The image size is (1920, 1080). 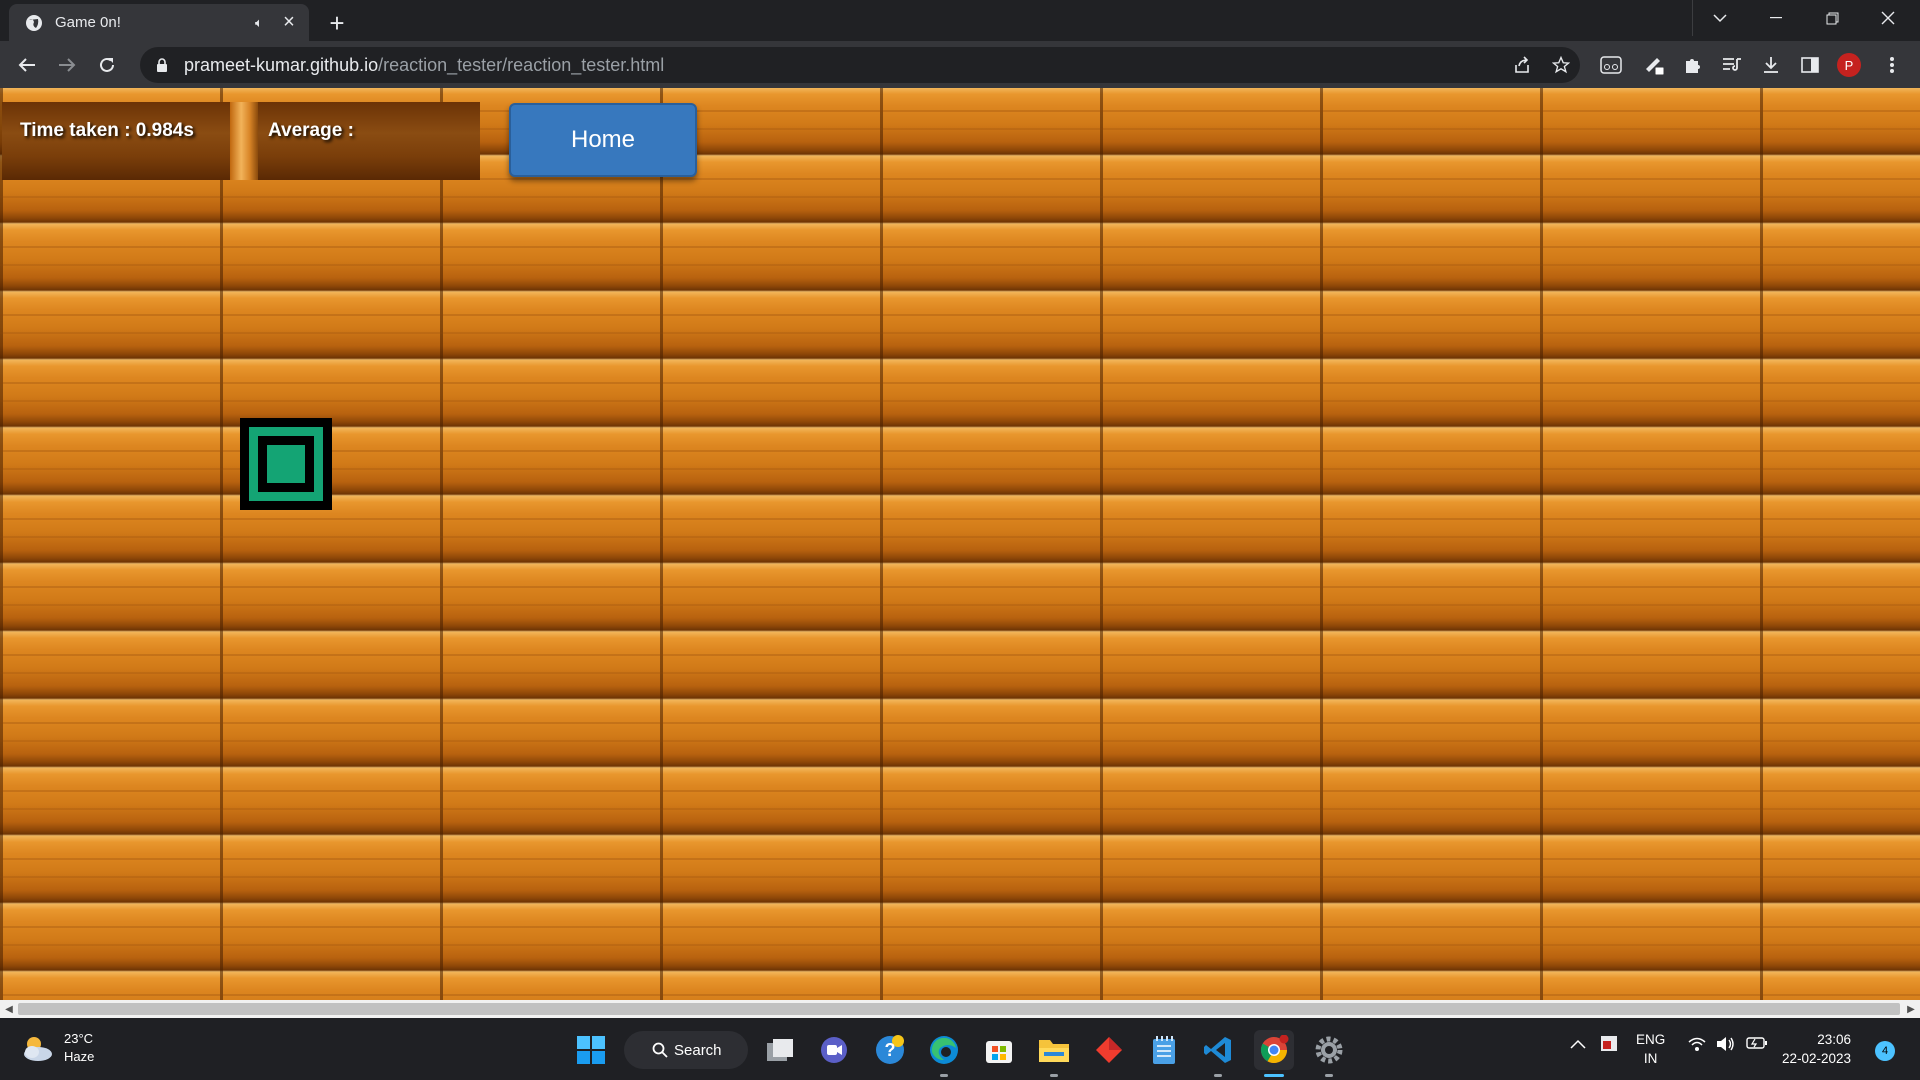 I want to click on taskbar-search-box: Search, so click(x=686, y=1050).